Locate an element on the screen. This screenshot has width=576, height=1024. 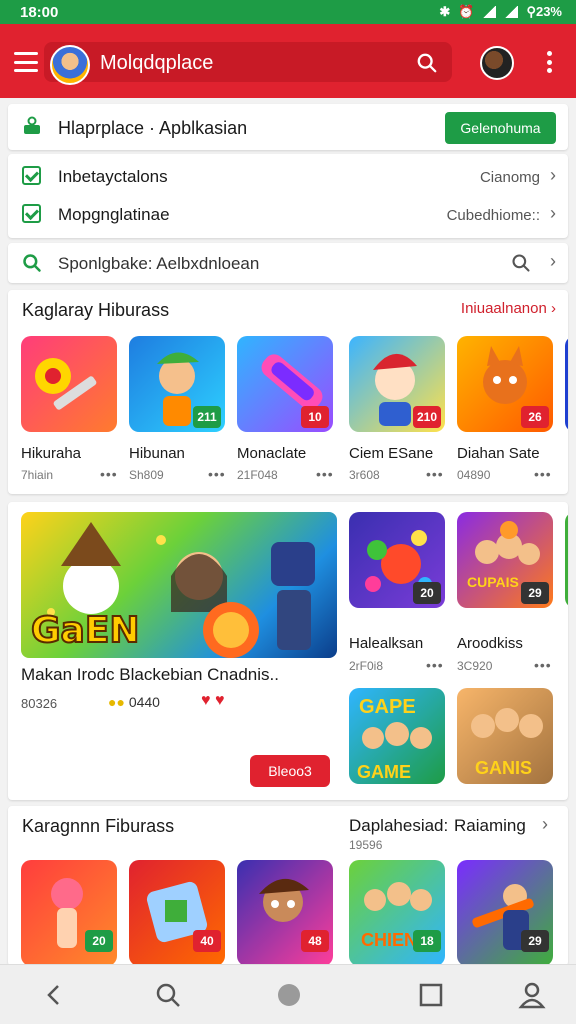
bluetooth-icon: ✱ is located at coordinates (445, 11).